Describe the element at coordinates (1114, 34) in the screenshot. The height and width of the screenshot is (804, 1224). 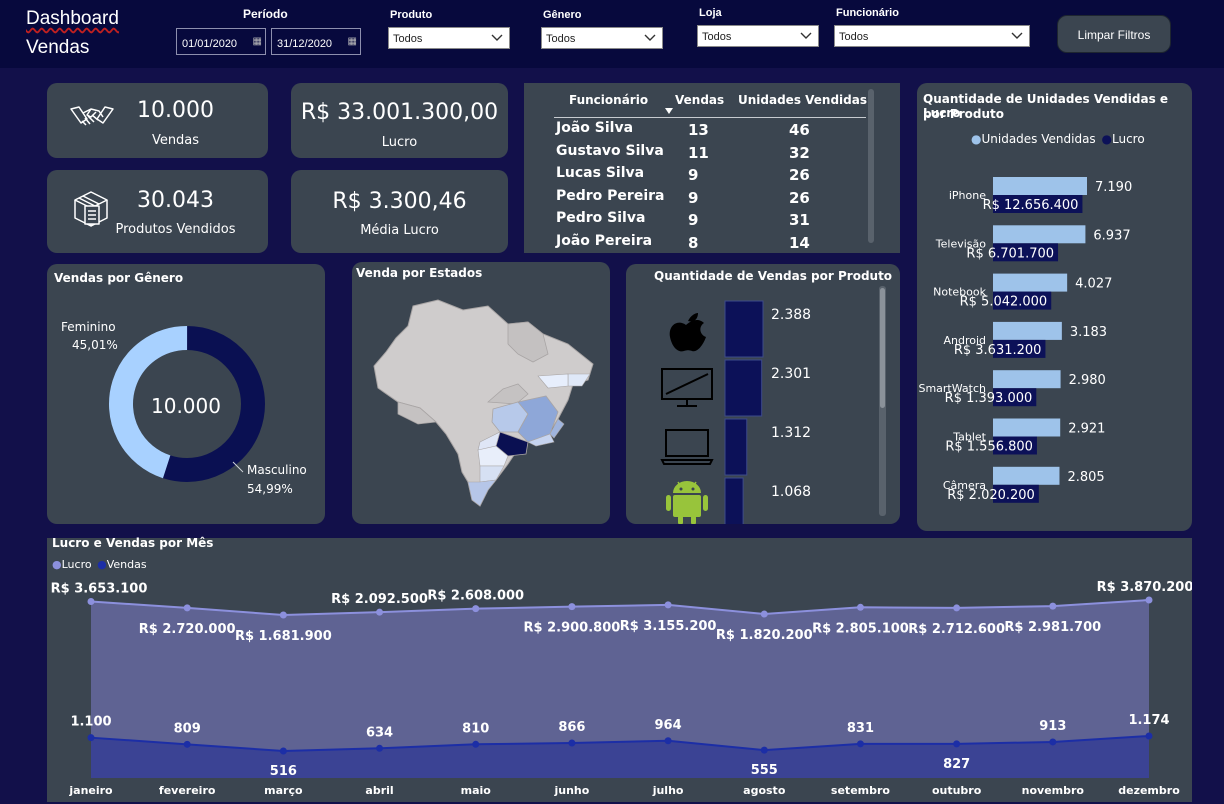
I see `clear-filters-button: Limpar Filtros` at that location.